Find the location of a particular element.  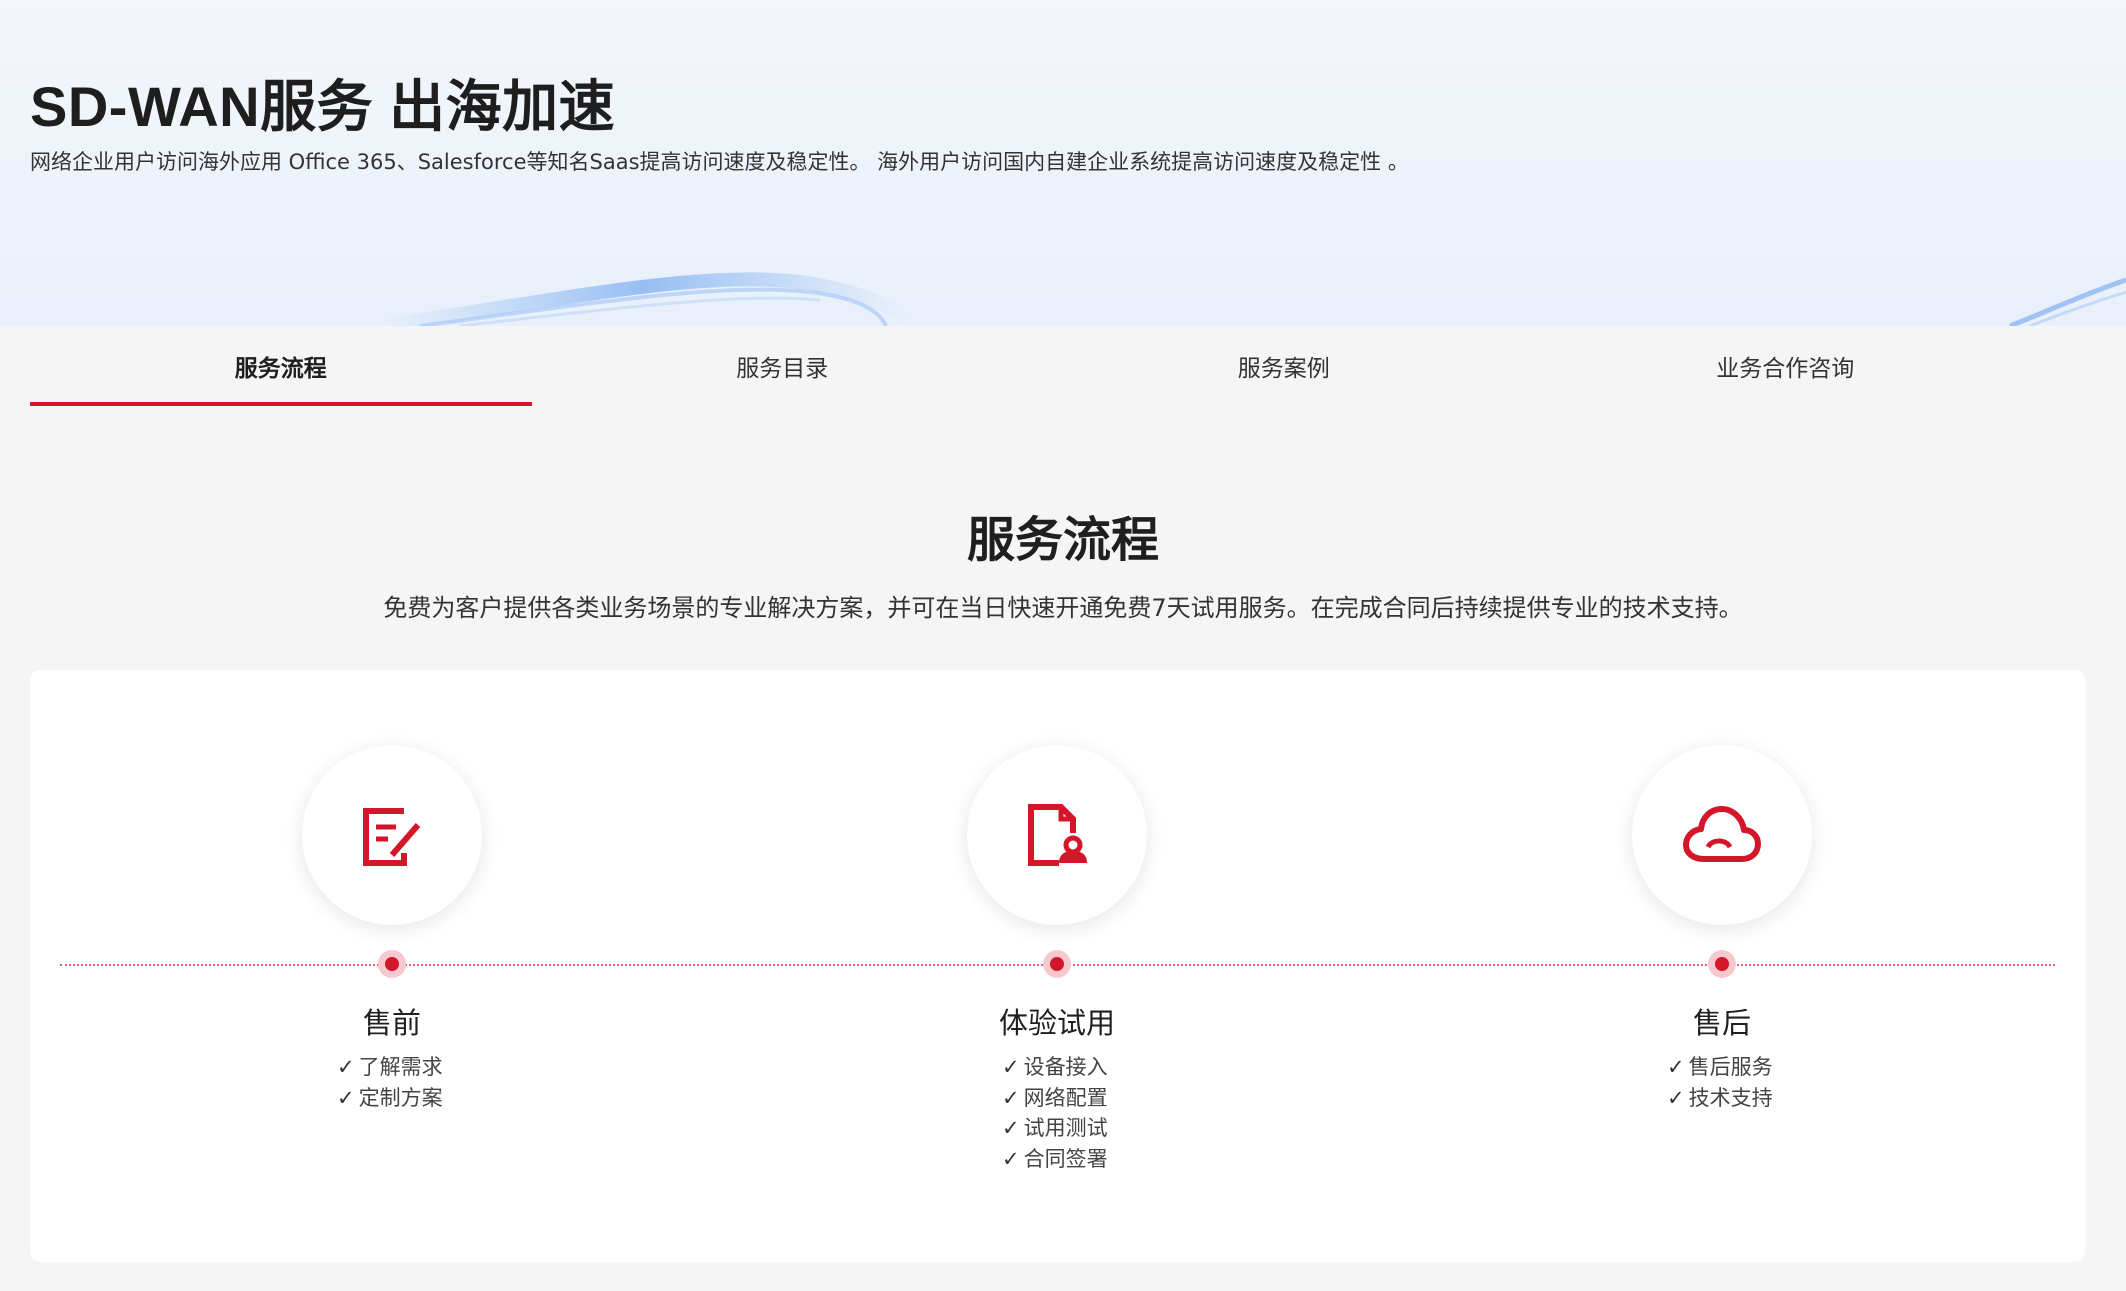

step-title: 售后 is located at coordinates (1721, 1023).